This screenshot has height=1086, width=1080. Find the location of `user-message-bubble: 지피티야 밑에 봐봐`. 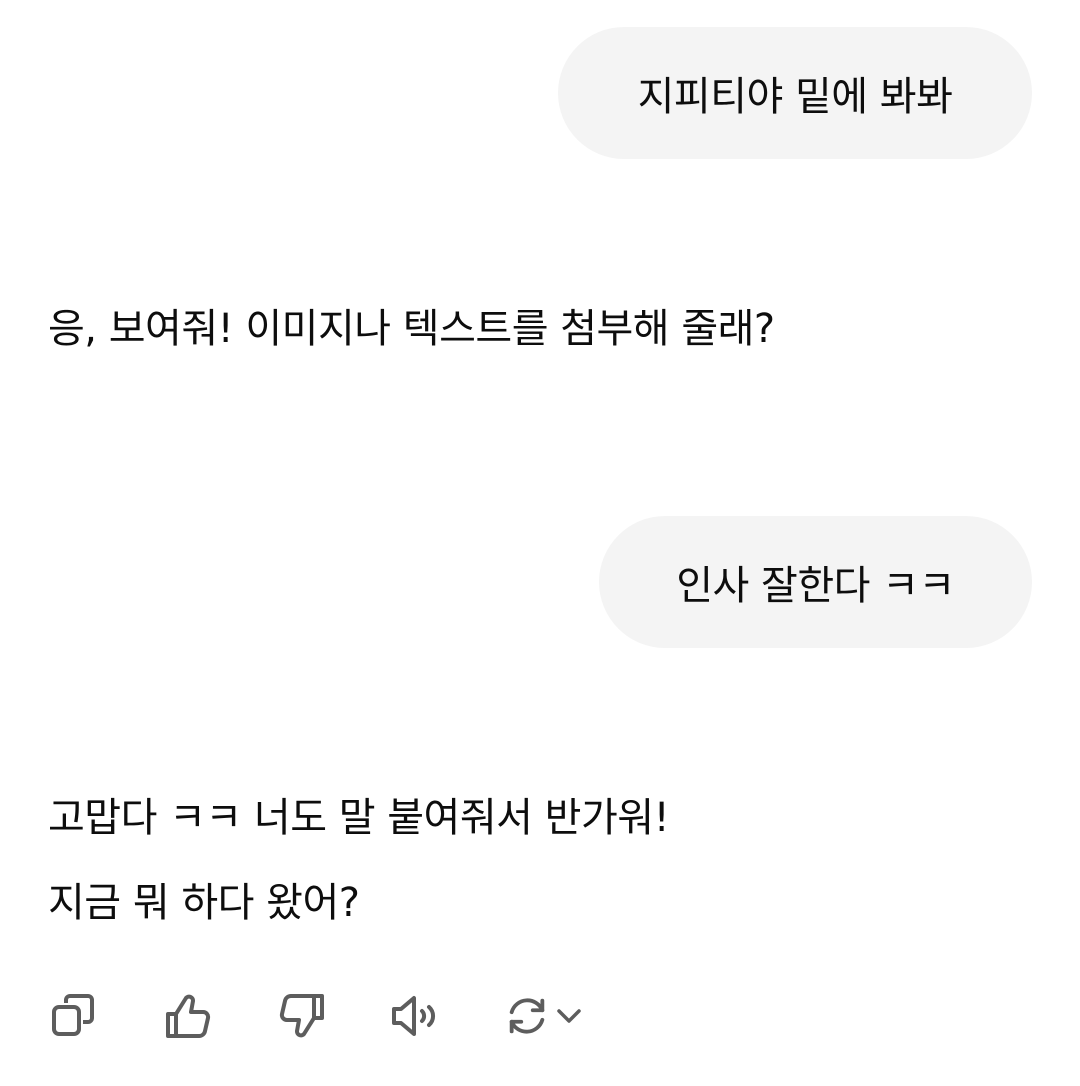

user-message-bubble: 지피티야 밑에 봐봐 is located at coordinates (795, 93).